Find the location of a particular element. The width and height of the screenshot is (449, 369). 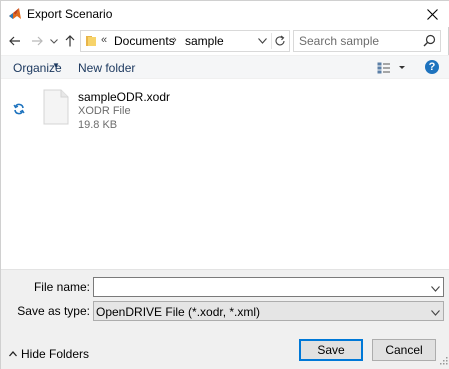

file-icon is located at coordinates (56, 108).